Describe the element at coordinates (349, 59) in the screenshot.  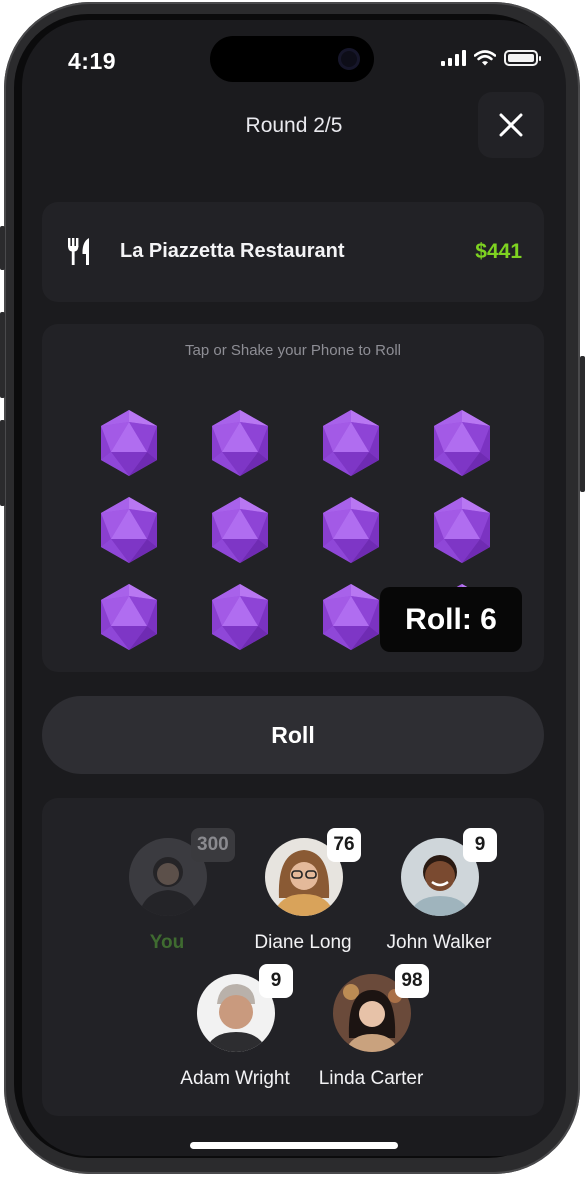
I see `camera-icon` at that location.